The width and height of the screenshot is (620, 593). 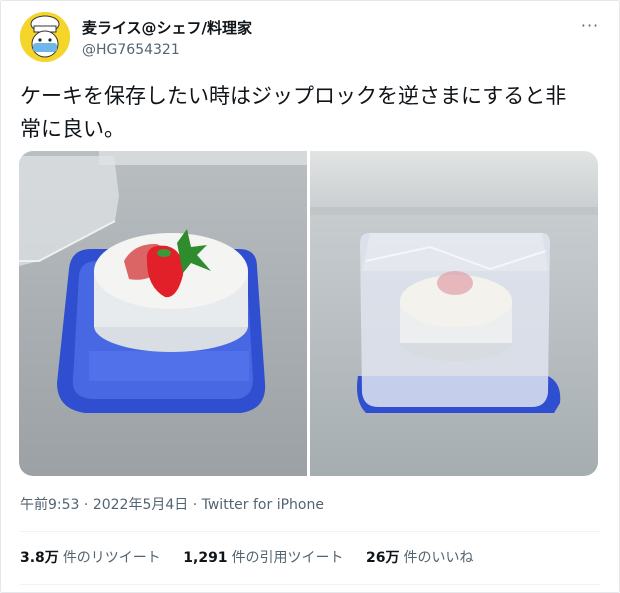 I want to click on like-count: 26万 件のいいね, so click(x=419, y=558).